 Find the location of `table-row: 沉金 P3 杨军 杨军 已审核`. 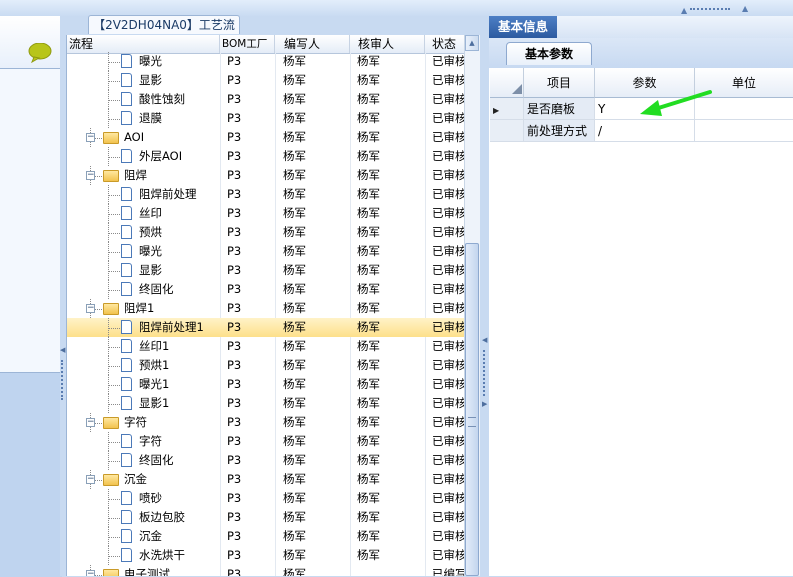

table-row: 沉金 P3 杨军 杨军 已审核 is located at coordinates (266, 536).